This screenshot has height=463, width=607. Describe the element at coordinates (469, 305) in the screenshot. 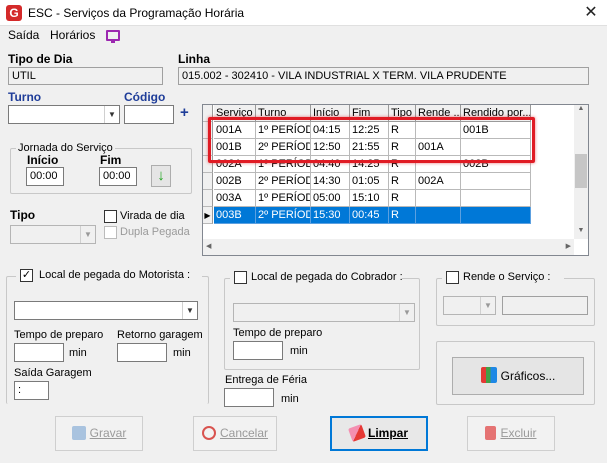

I see `rende-servico-select: ▼` at that location.